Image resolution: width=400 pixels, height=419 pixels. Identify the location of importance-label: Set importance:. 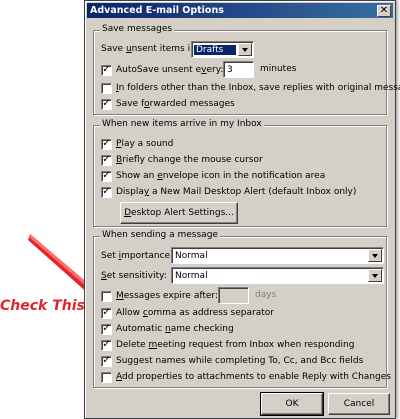
(137, 256).